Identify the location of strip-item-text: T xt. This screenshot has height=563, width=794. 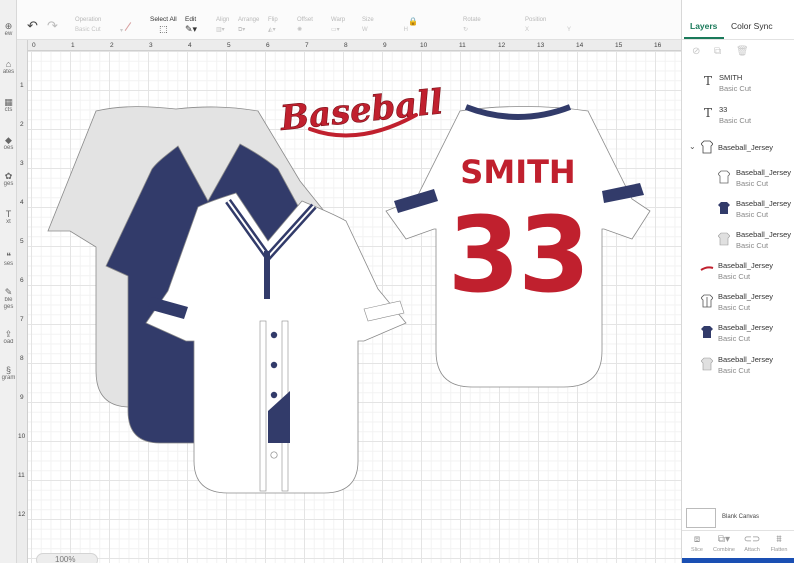
(8, 218).